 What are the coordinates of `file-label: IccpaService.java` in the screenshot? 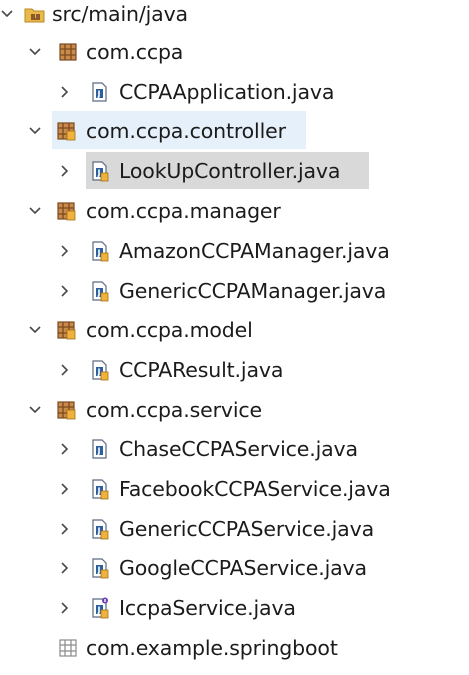 It's located at (207, 608).